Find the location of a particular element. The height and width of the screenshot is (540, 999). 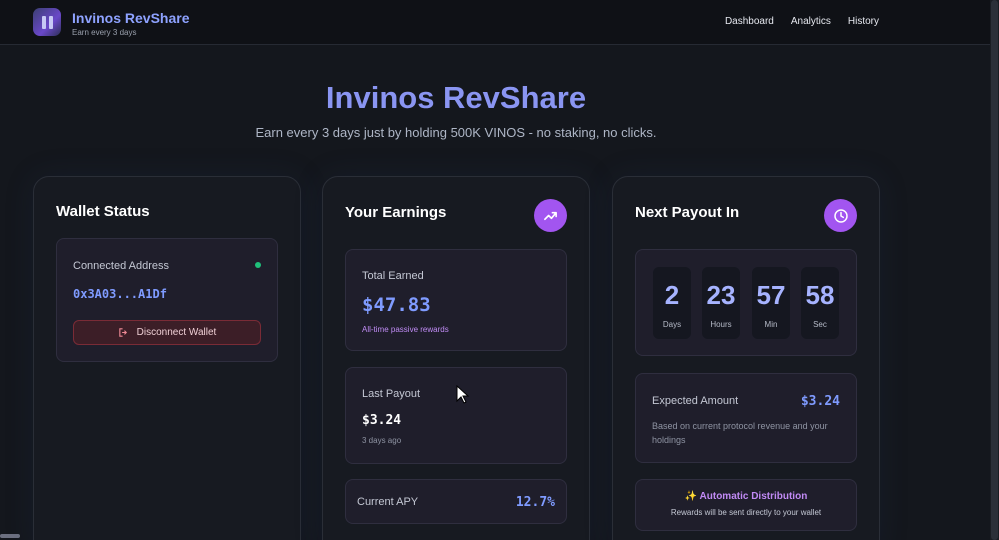

trending-up-icon is located at coordinates (550, 215).